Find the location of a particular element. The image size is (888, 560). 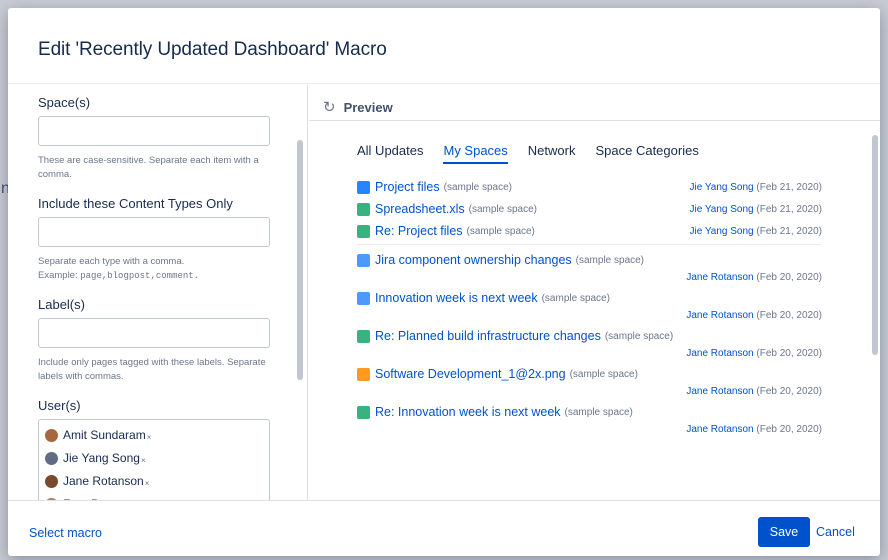

content-types-help-prefix: Example: is located at coordinates (59, 275).